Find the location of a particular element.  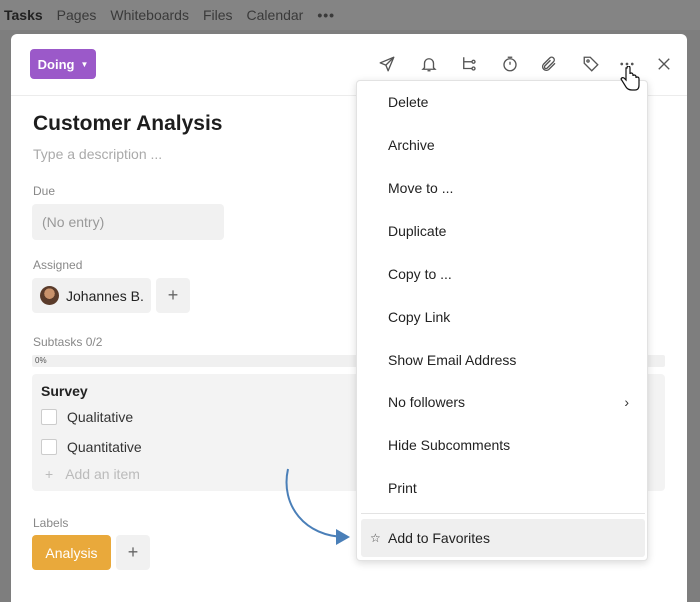

checklist-item: Quantitative is located at coordinates (91, 447).